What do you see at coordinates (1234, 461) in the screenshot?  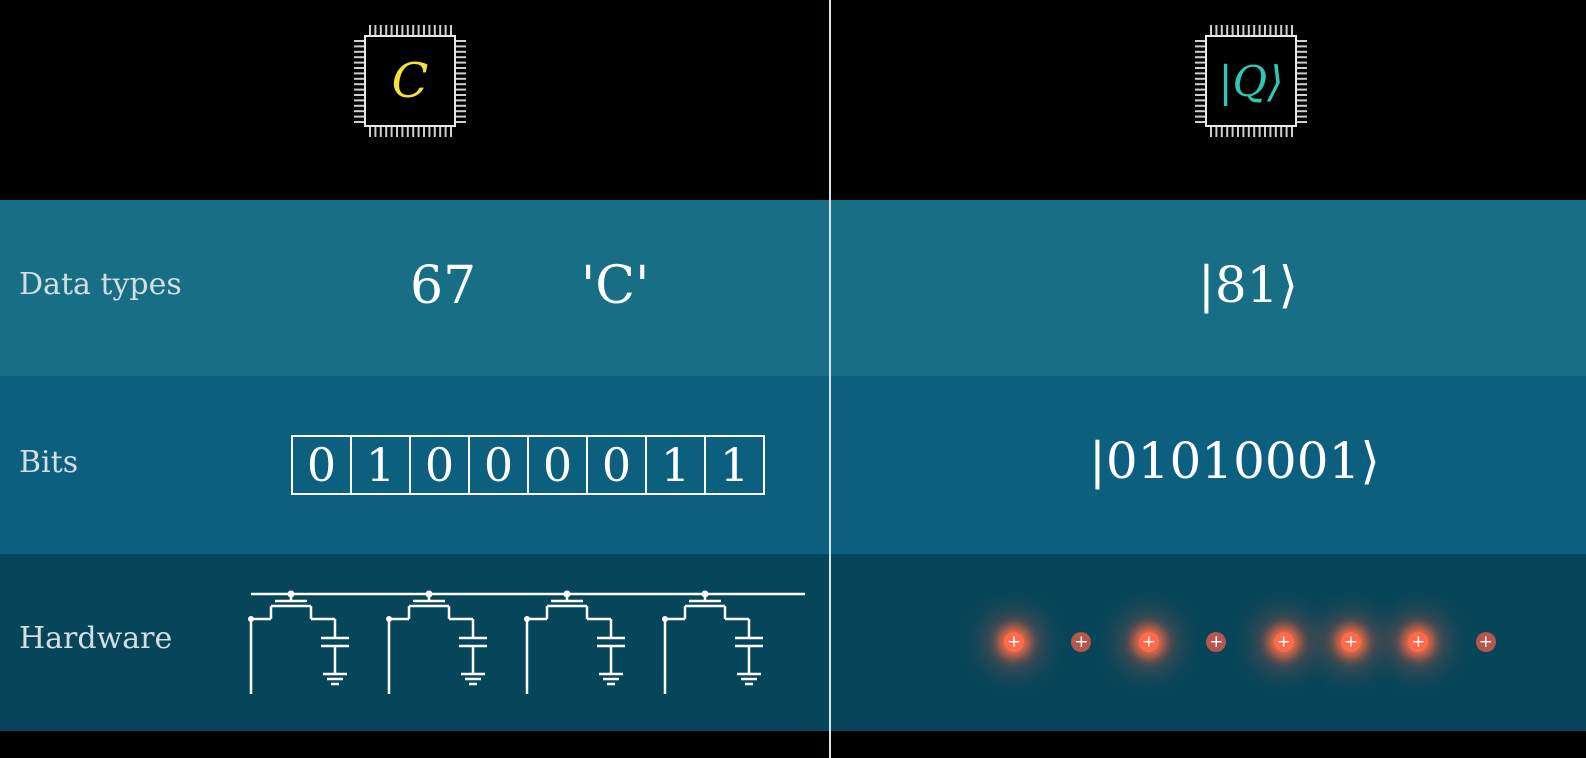 I see `quantum-ket-bits: |01010001⟩` at bounding box center [1234, 461].